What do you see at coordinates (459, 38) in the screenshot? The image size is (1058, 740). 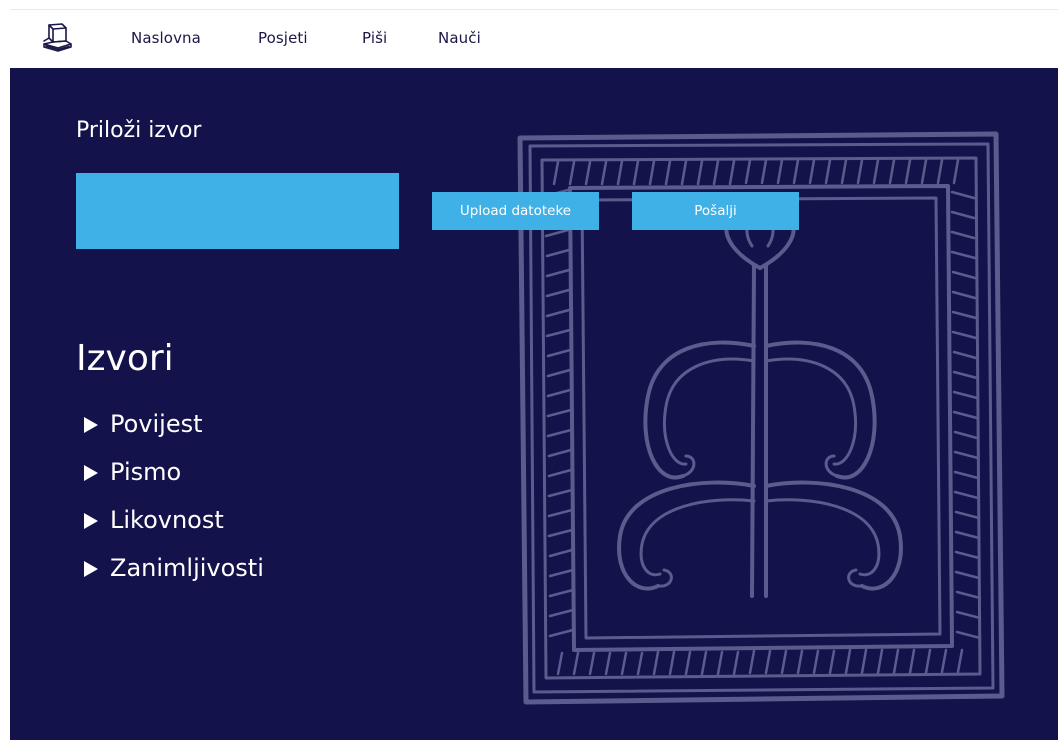 I see `nav-link-nauci: Nauči` at bounding box center [459, 38].